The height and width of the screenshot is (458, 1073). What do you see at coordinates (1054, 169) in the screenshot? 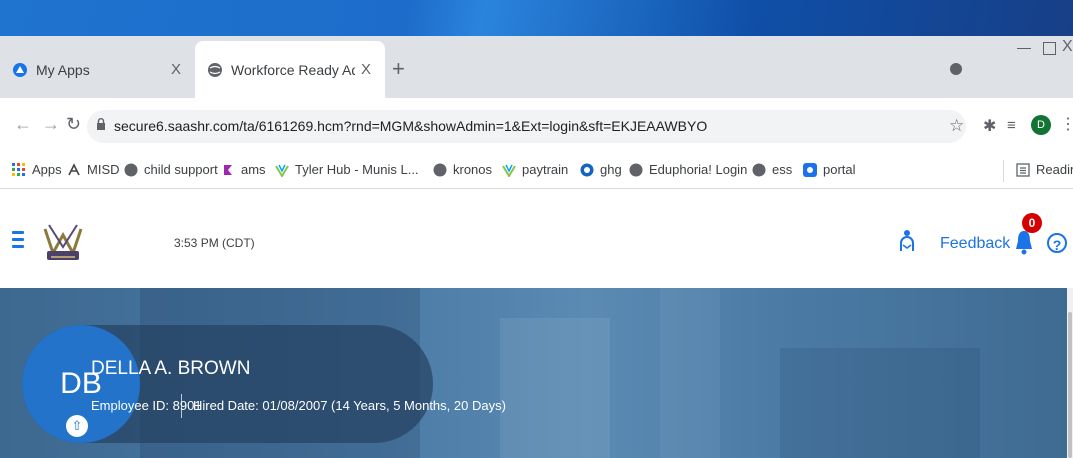
I see `reading-list-label: Reading list` at bounding box center [1054, 169].